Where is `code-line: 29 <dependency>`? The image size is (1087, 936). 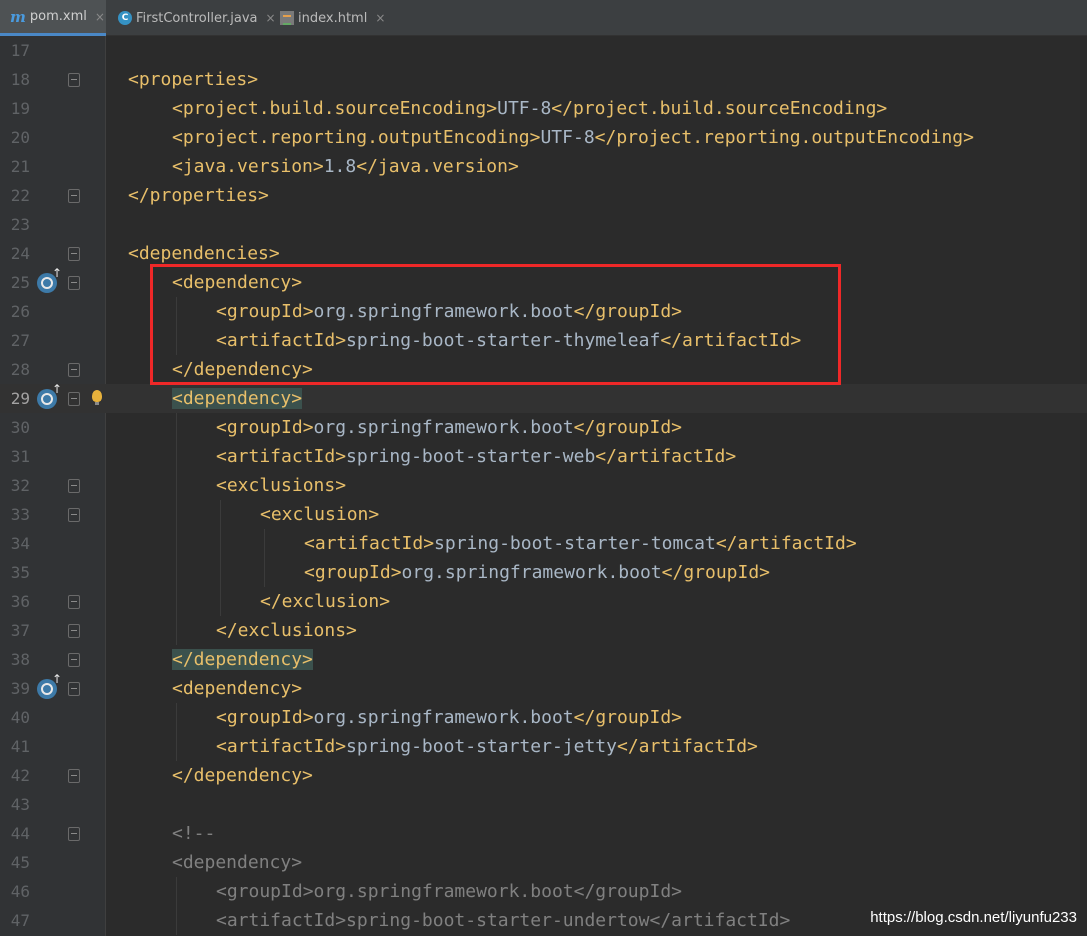
code-line: 29 <dependency> is located at coordinates (543, 397).